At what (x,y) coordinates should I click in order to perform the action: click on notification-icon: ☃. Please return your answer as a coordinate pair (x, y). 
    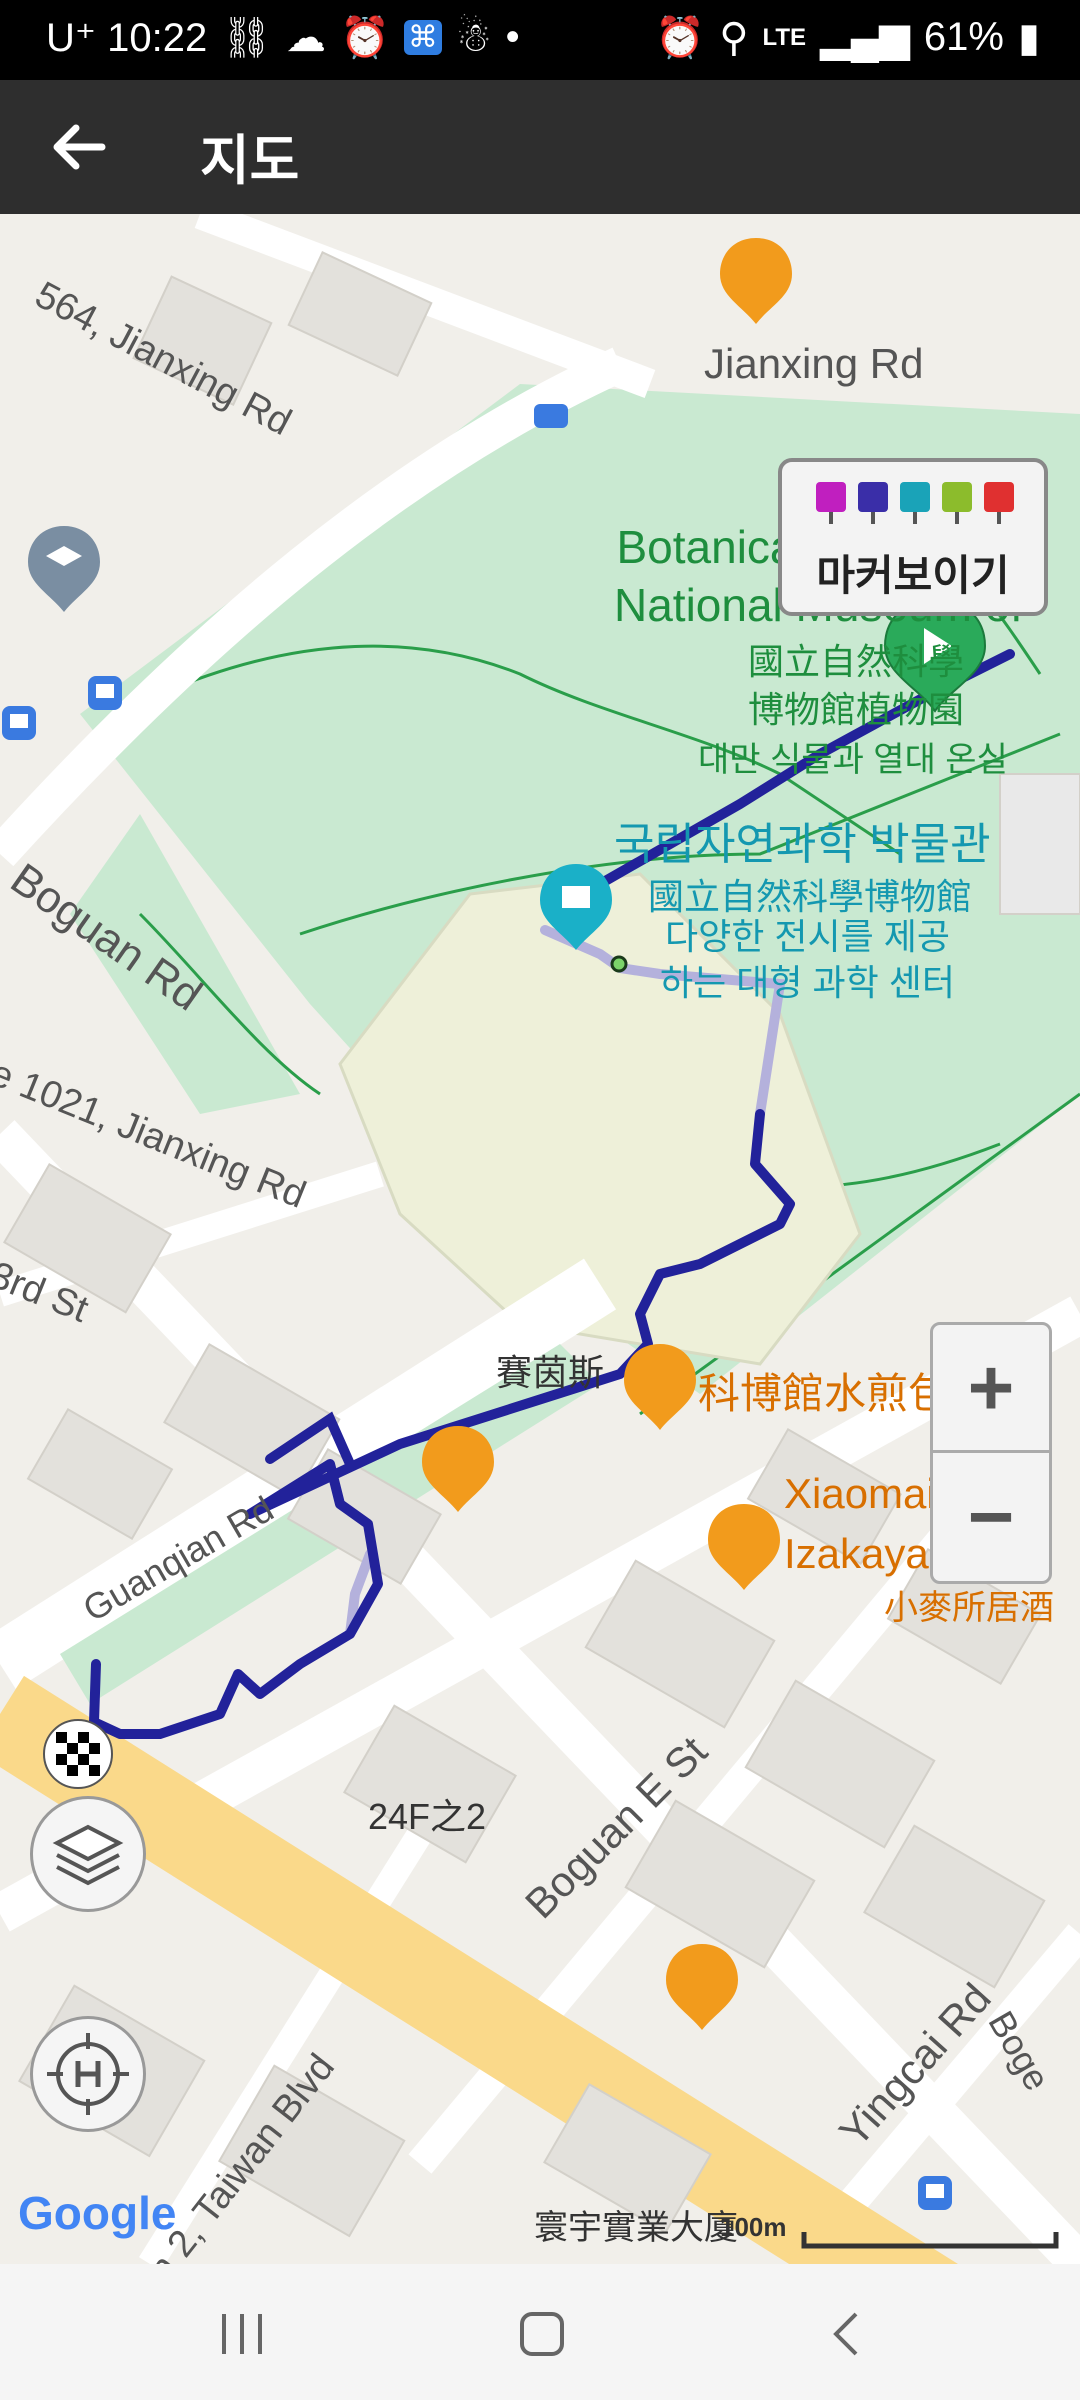
    Looking at the image, I should click on (473, 37).